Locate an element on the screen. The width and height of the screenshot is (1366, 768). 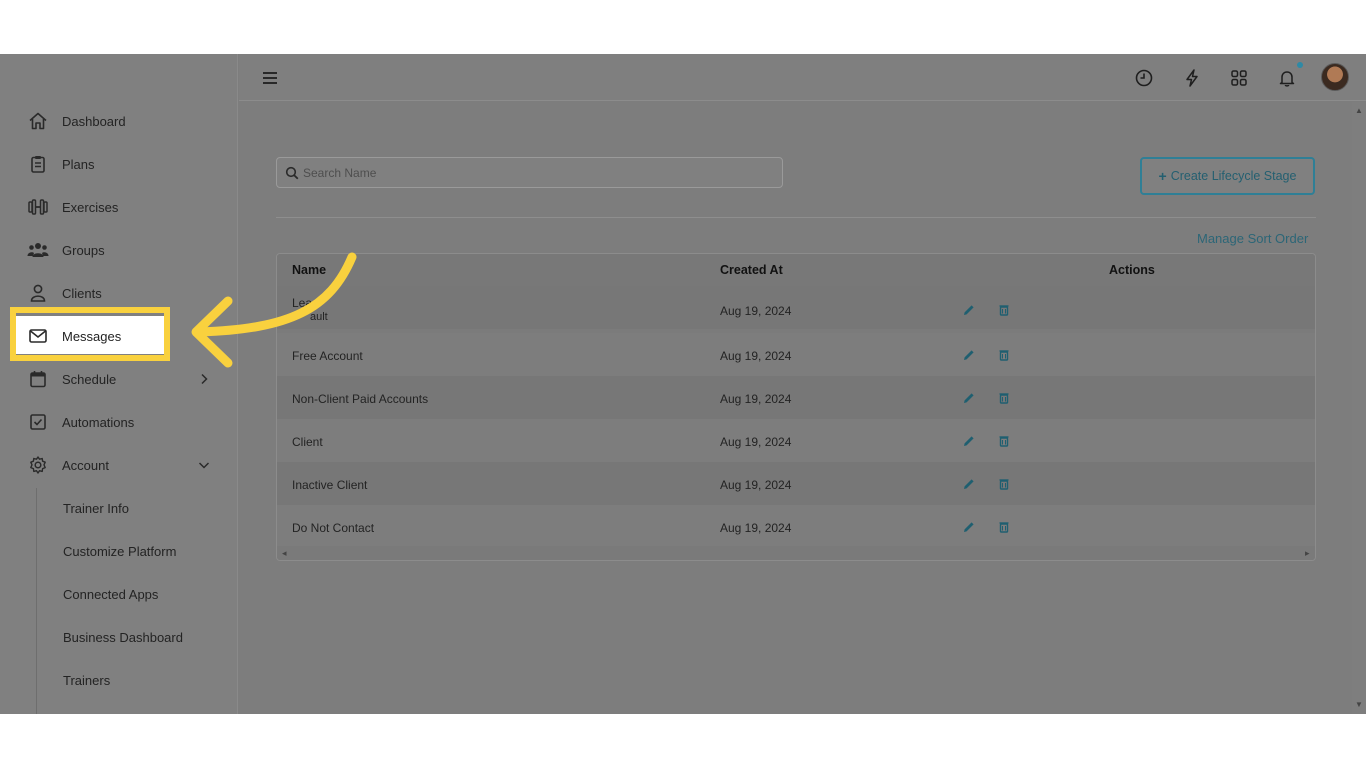
create-lifecycle-stage-button: + Create Lifecycle Stage is located at coordinates (1227, 176).